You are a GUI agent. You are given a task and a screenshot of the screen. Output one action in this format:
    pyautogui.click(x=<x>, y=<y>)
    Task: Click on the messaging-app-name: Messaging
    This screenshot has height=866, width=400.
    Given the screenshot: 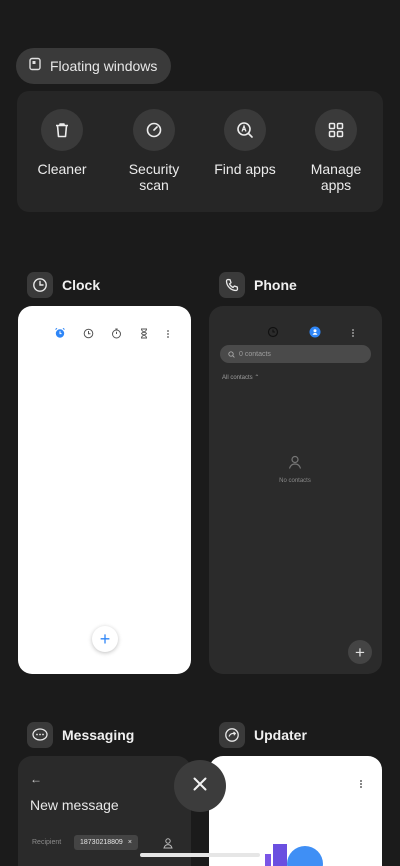 What is the action you would take?
    pyautogui.click(x=98, y=735)
    